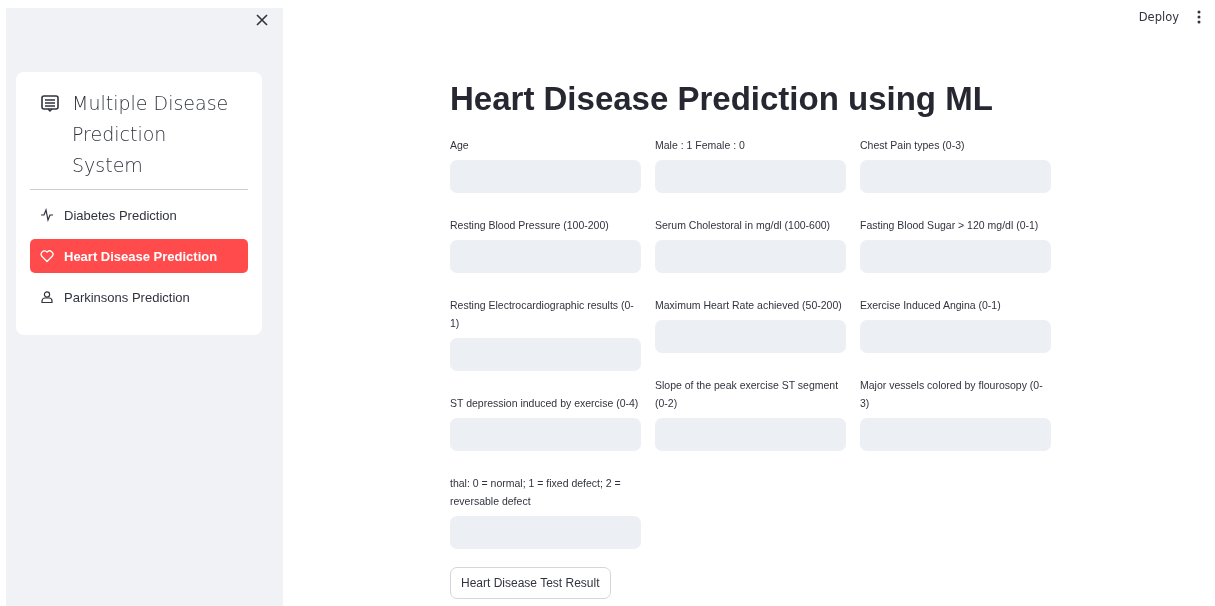  What do you see at coordinates (151, 134) in the screenshot?
I see `sidebar-title: Multiple Disease Prediction System` at bounding box center [151, 134].